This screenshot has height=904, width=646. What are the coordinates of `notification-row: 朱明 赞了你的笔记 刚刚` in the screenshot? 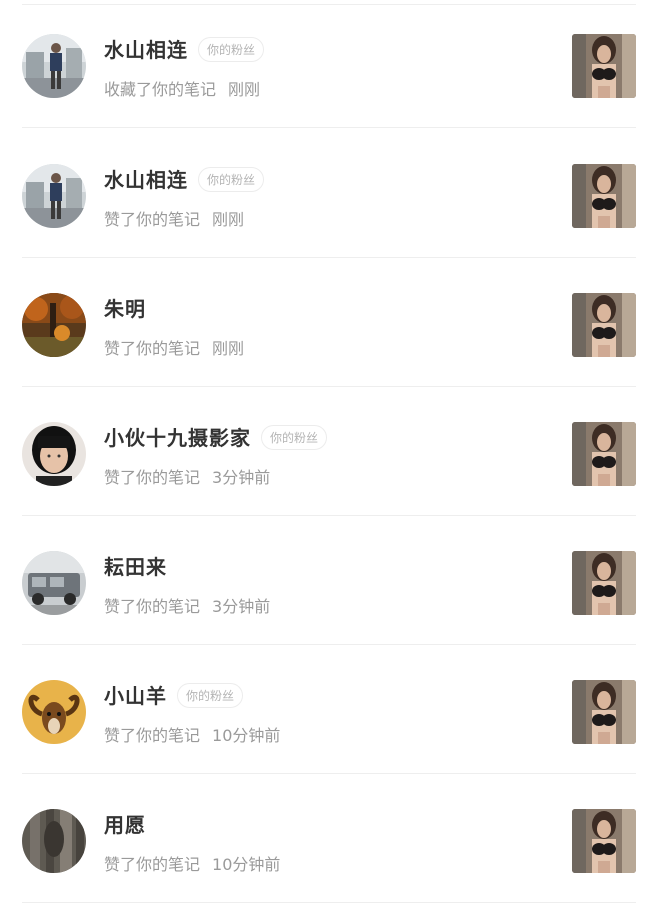 It's located at (323, 323).